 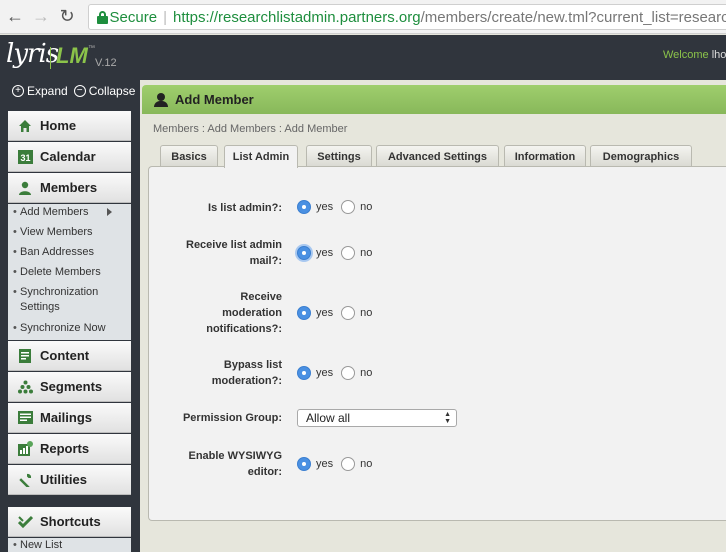 I want to click on collapse-link: Collapse, so click(x=112, y=91).